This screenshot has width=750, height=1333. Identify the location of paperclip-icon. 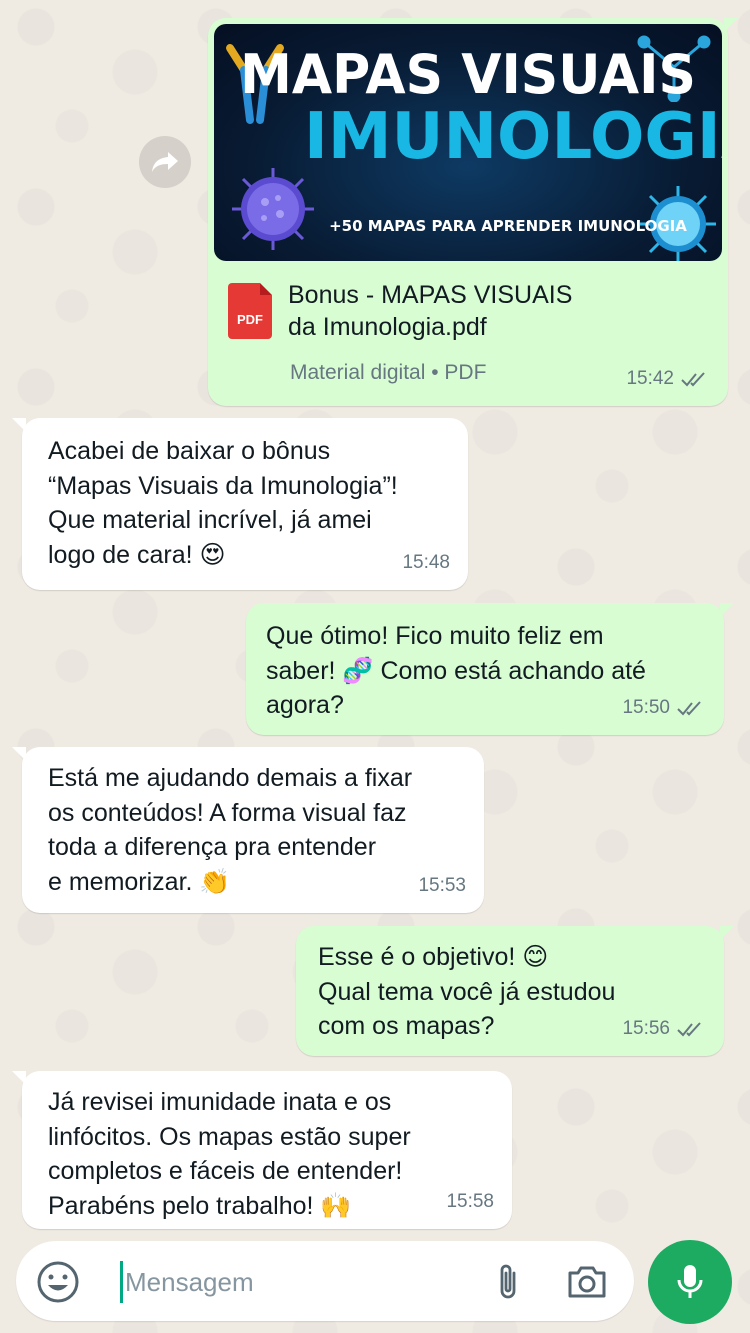
(508, 1282).